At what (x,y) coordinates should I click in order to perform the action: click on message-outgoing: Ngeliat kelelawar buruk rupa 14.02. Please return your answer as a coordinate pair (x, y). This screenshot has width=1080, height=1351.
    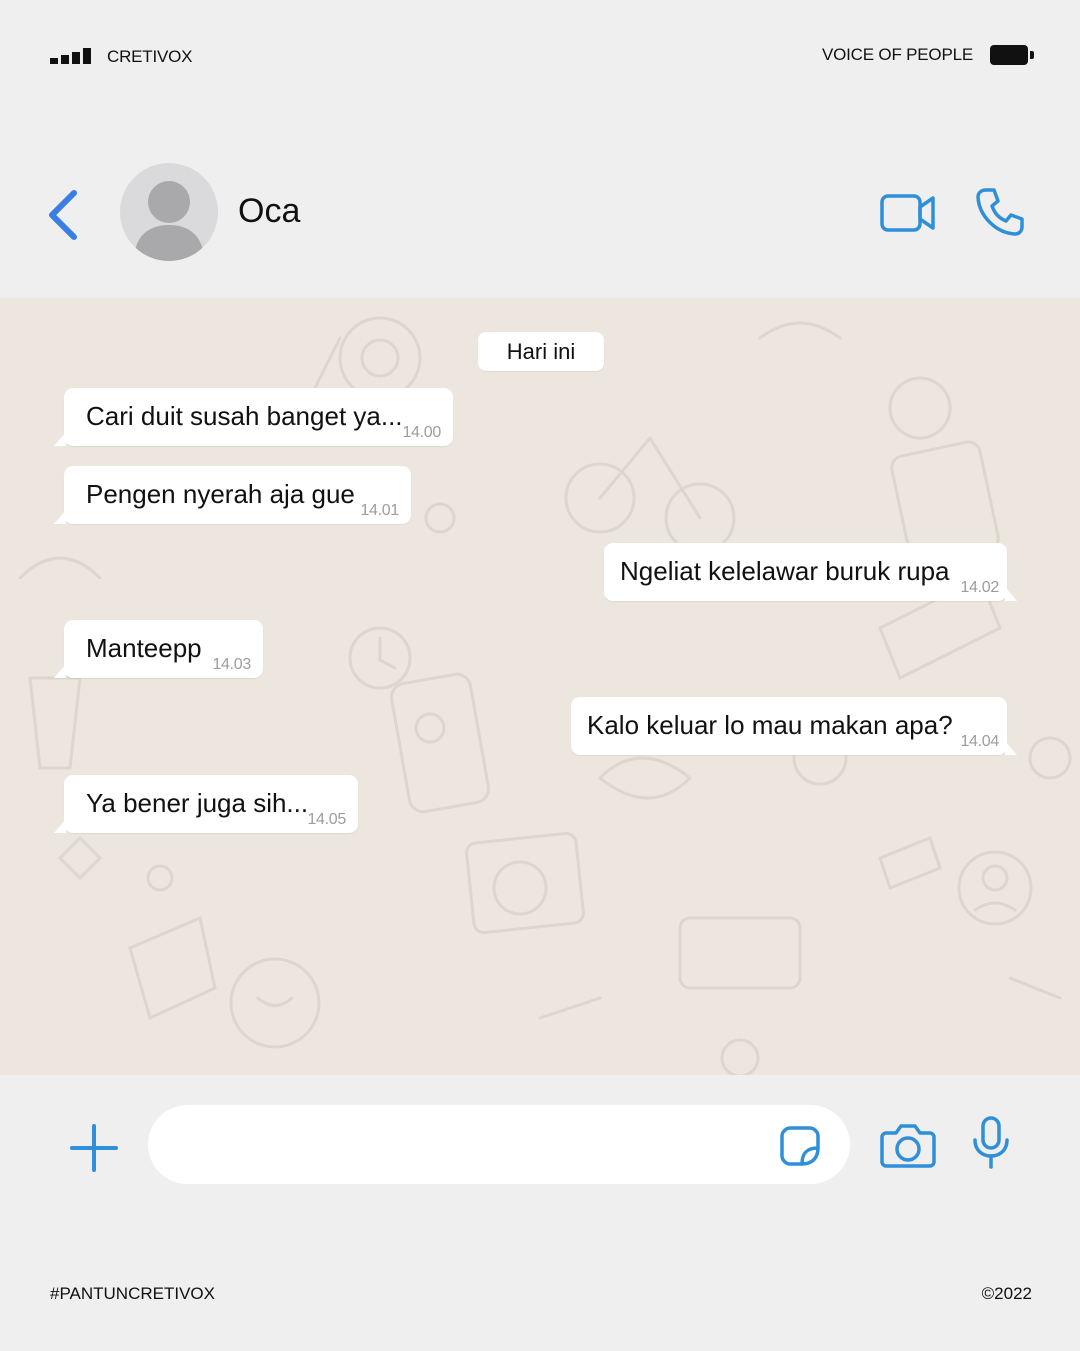
    Looking at the image, I should click on (810, 572).